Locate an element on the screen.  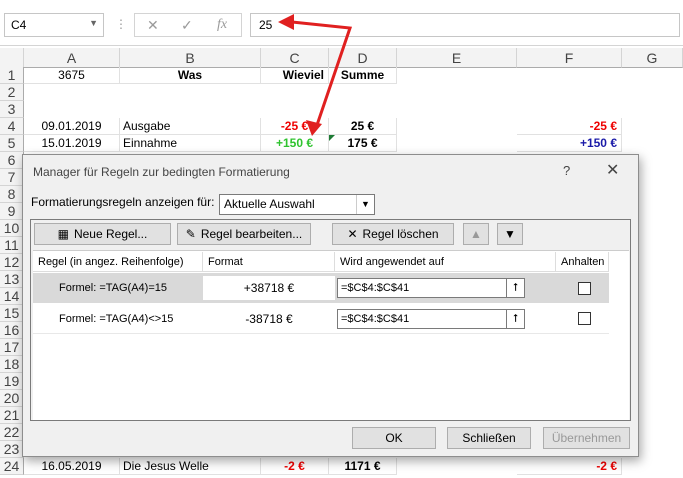
new-rule-icon: ▦ is located at coordinates (63, 234).